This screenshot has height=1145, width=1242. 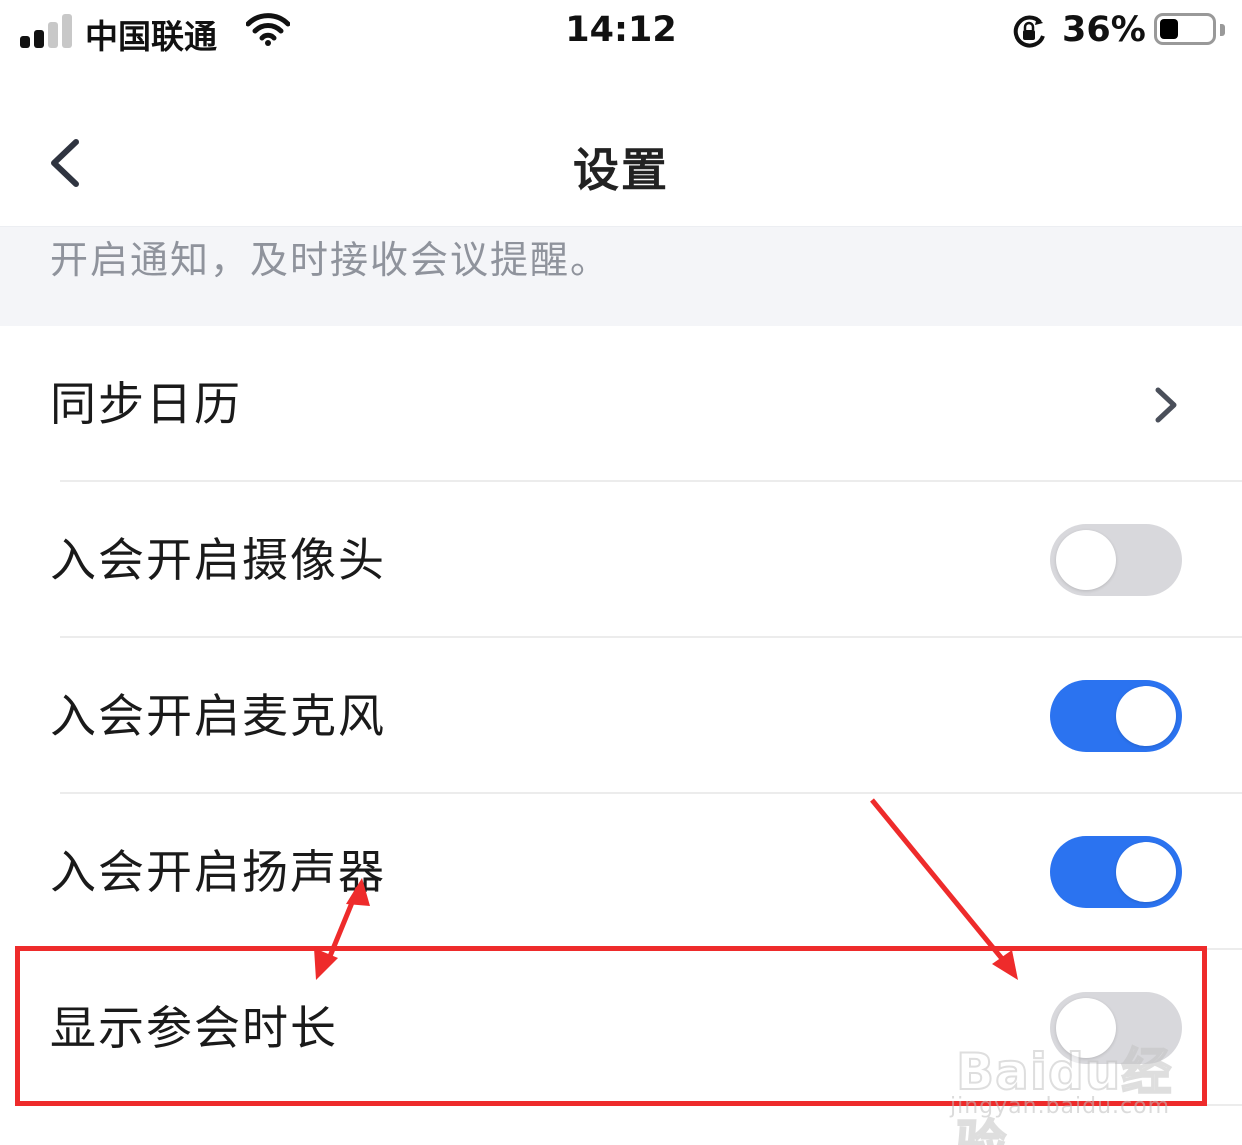 I want to click on settings-row-label: 入会开启扬声器, so click(x=218, y=872).